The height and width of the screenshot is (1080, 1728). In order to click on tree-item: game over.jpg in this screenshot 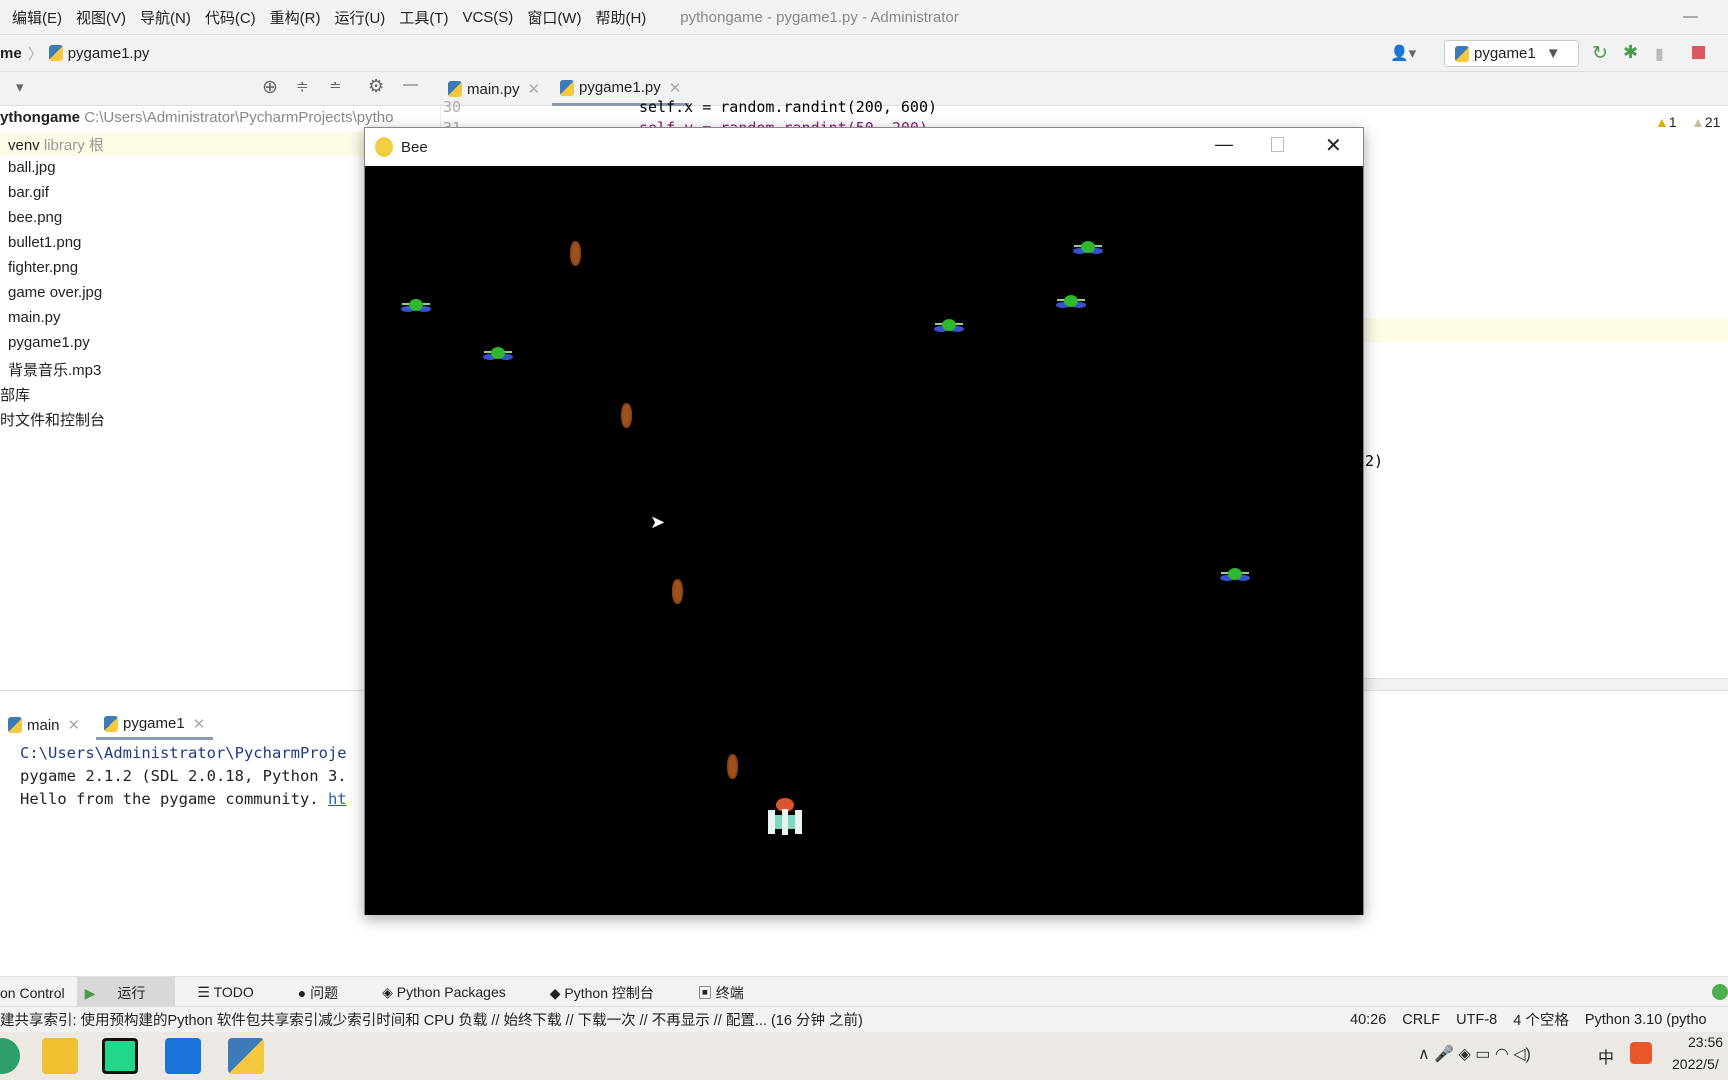, I will do `click(55, 292)`.